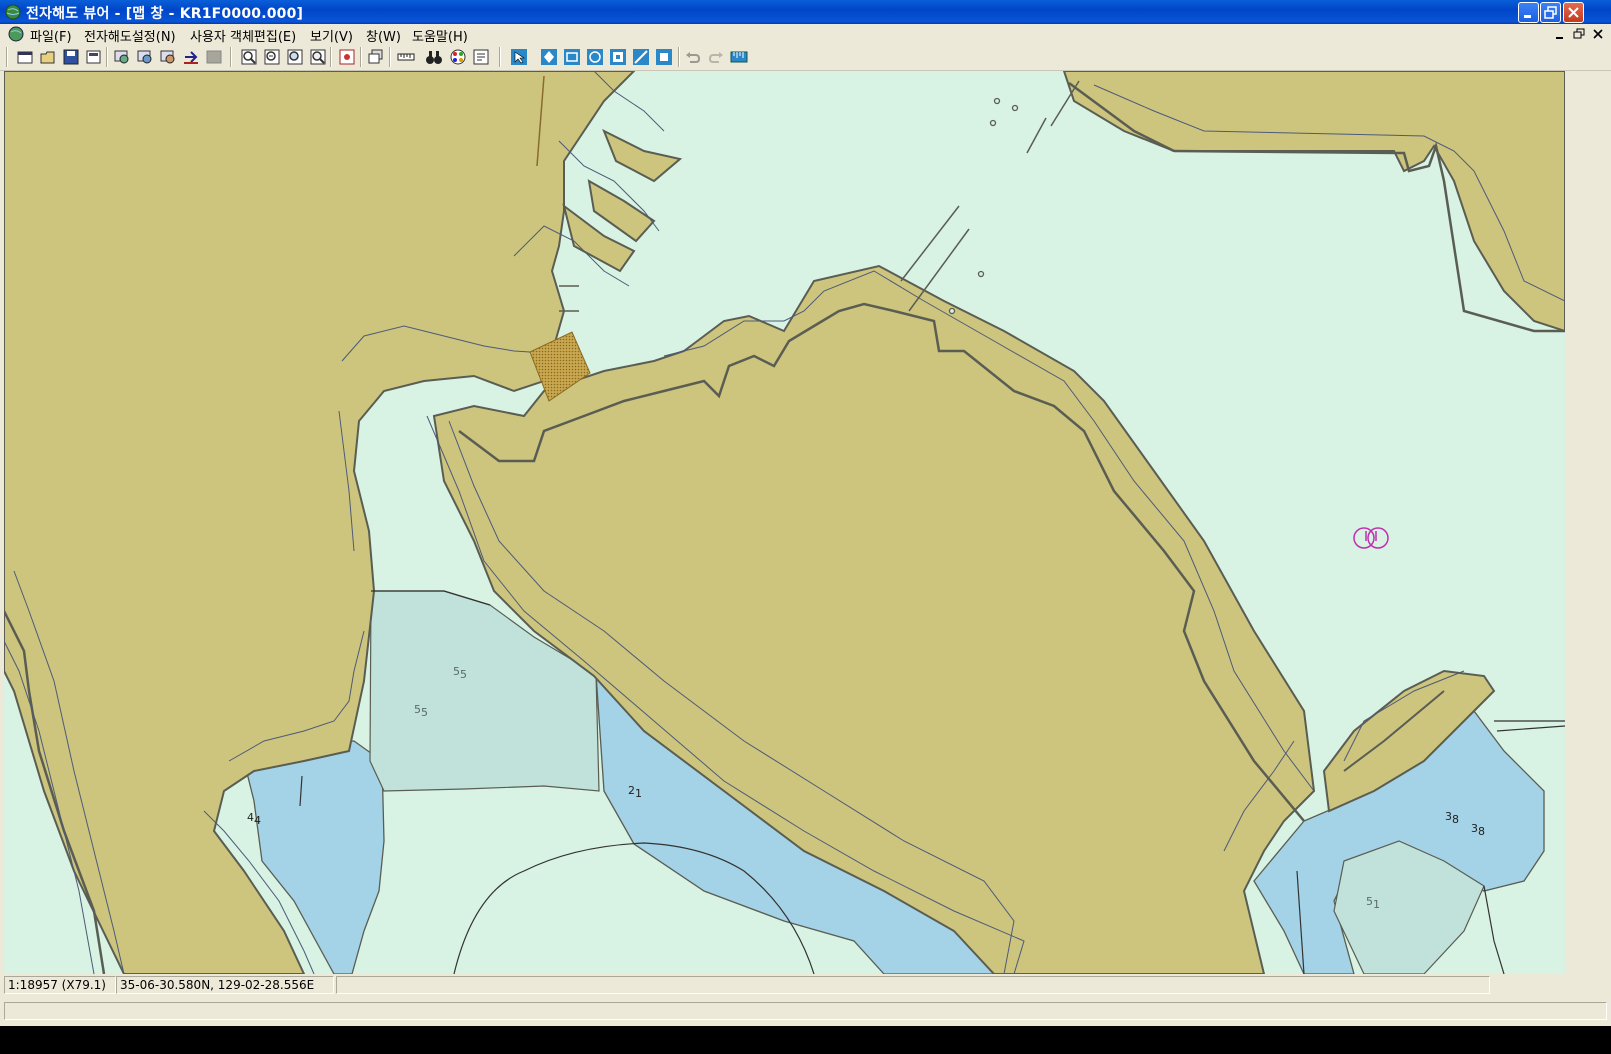 The image size is (1611, 1054). Describe the element at coordinates (249, 57) in the screenshot. I see `zoom-in-icon` at that location.